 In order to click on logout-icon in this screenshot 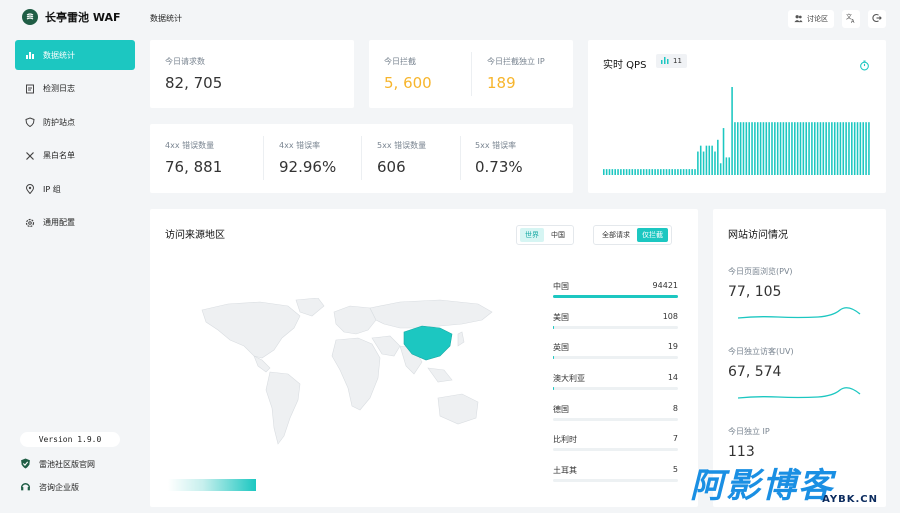, I will do `click(877, 19)`.